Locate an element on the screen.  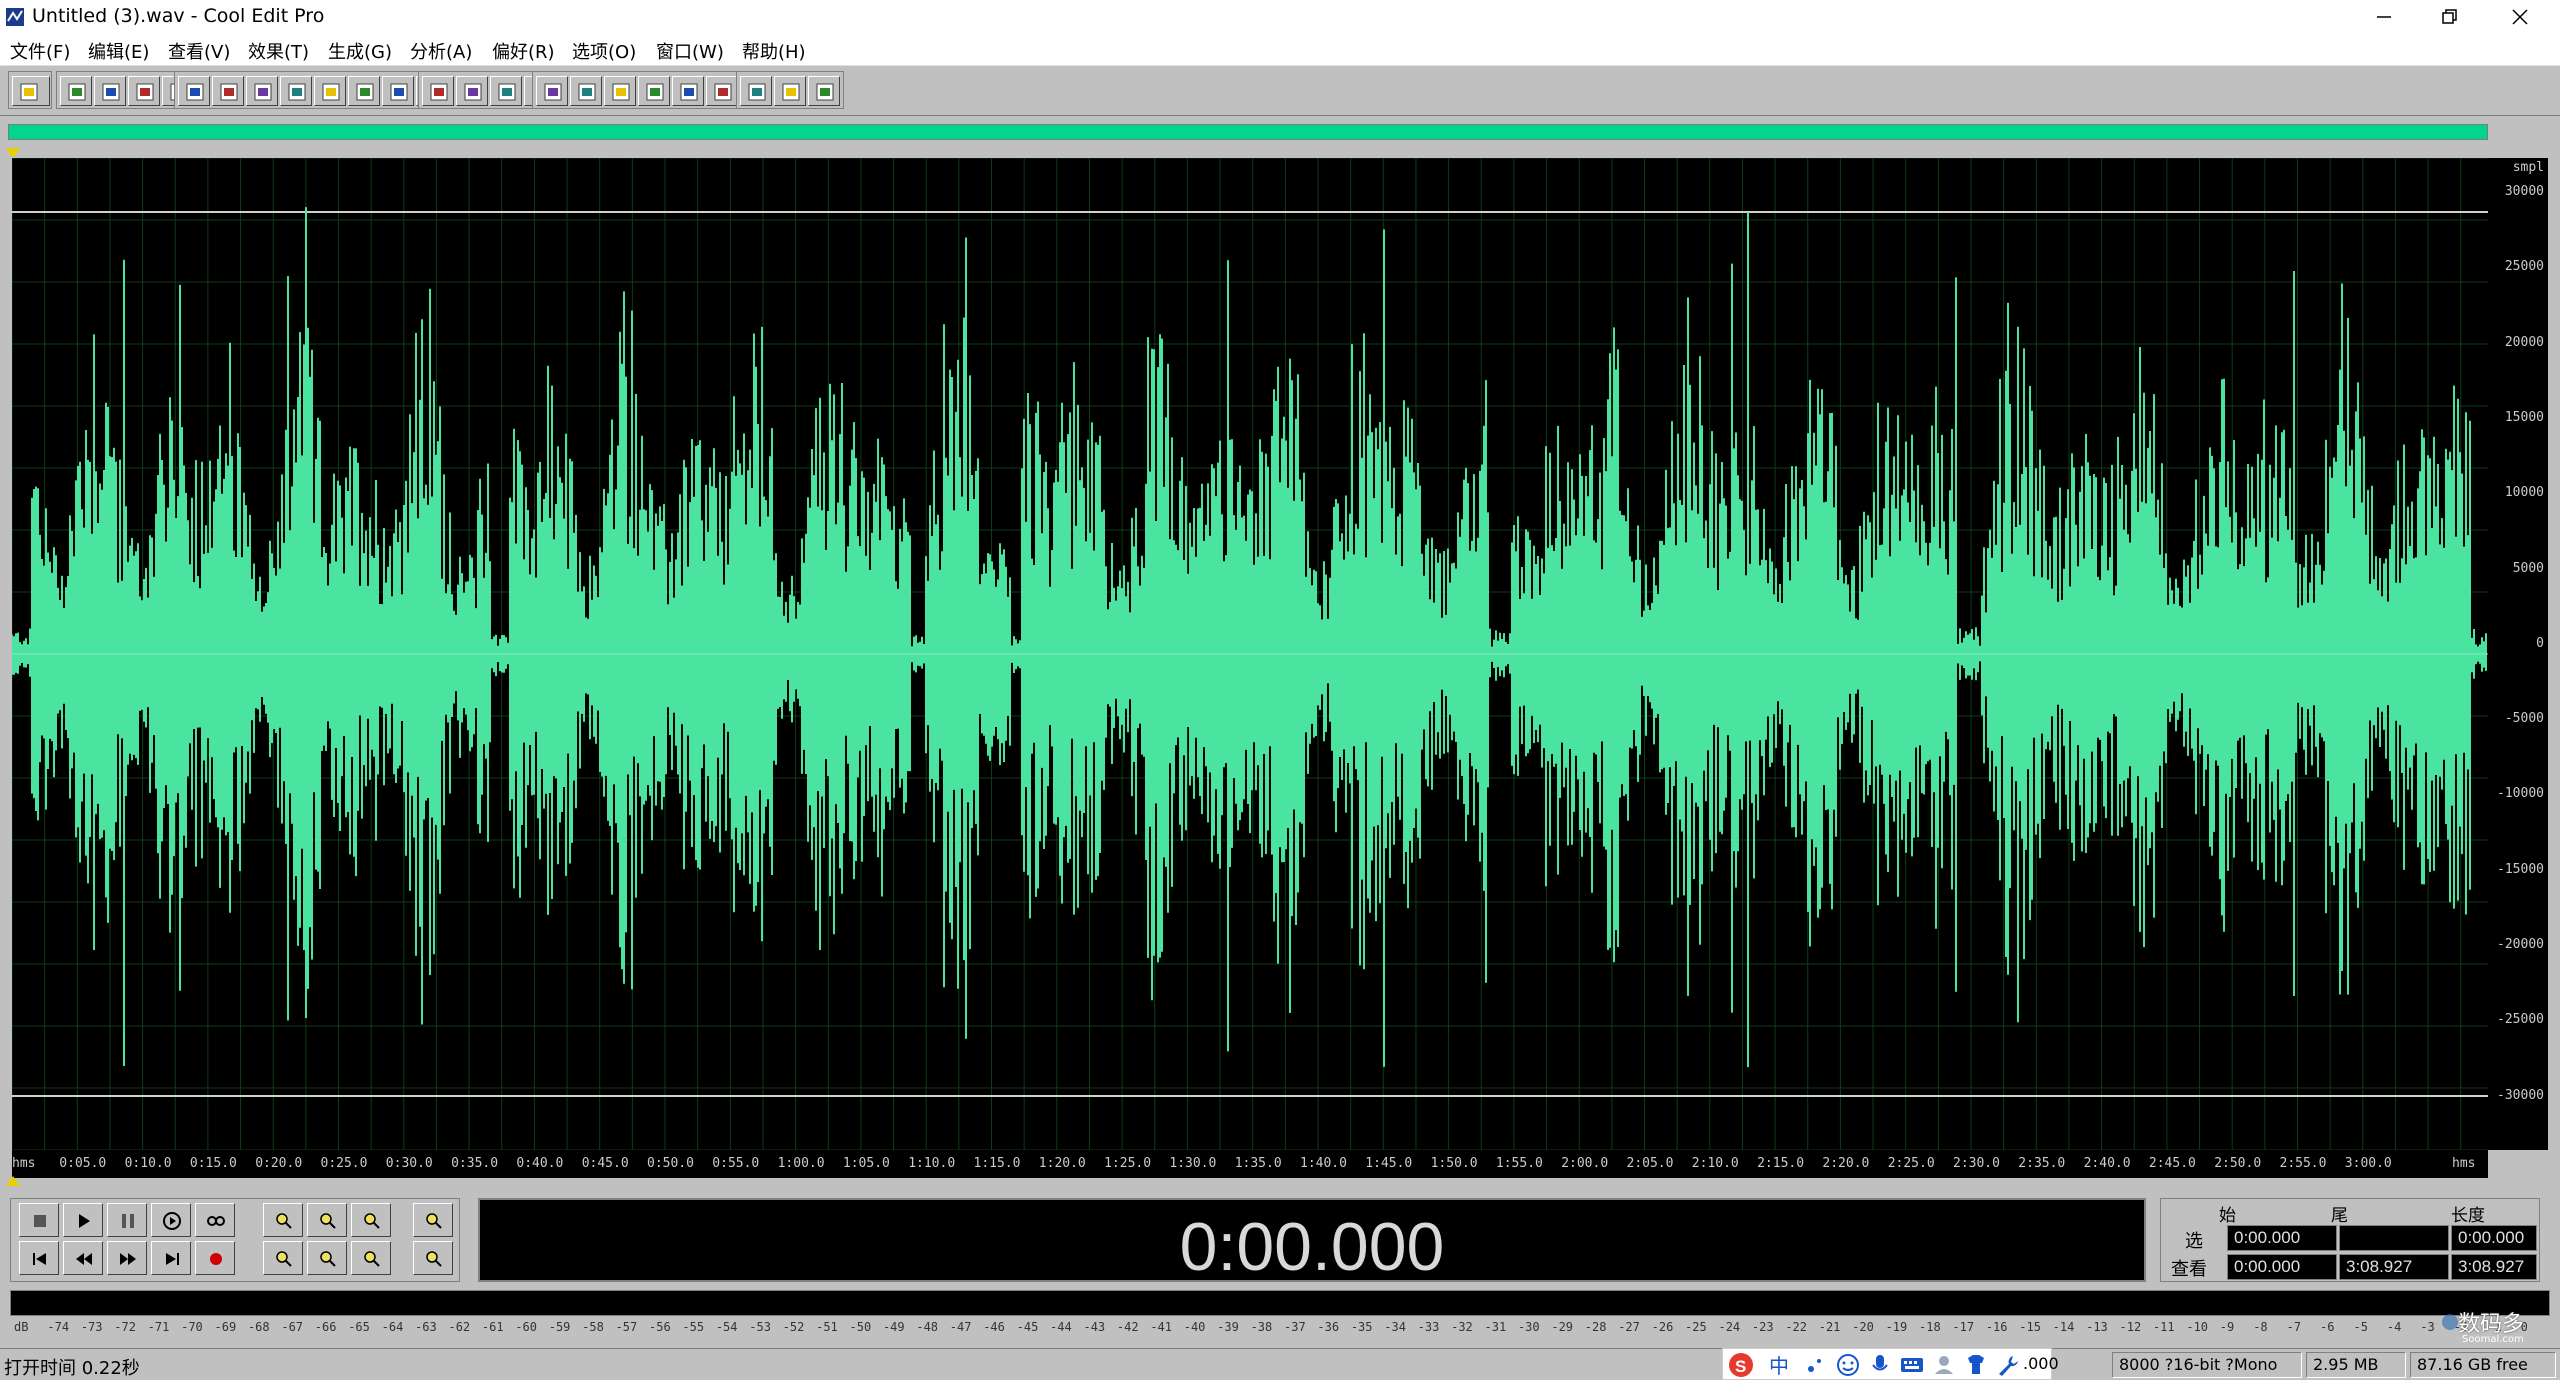
zoom-sel-button is located at coordinates (371, 1258).